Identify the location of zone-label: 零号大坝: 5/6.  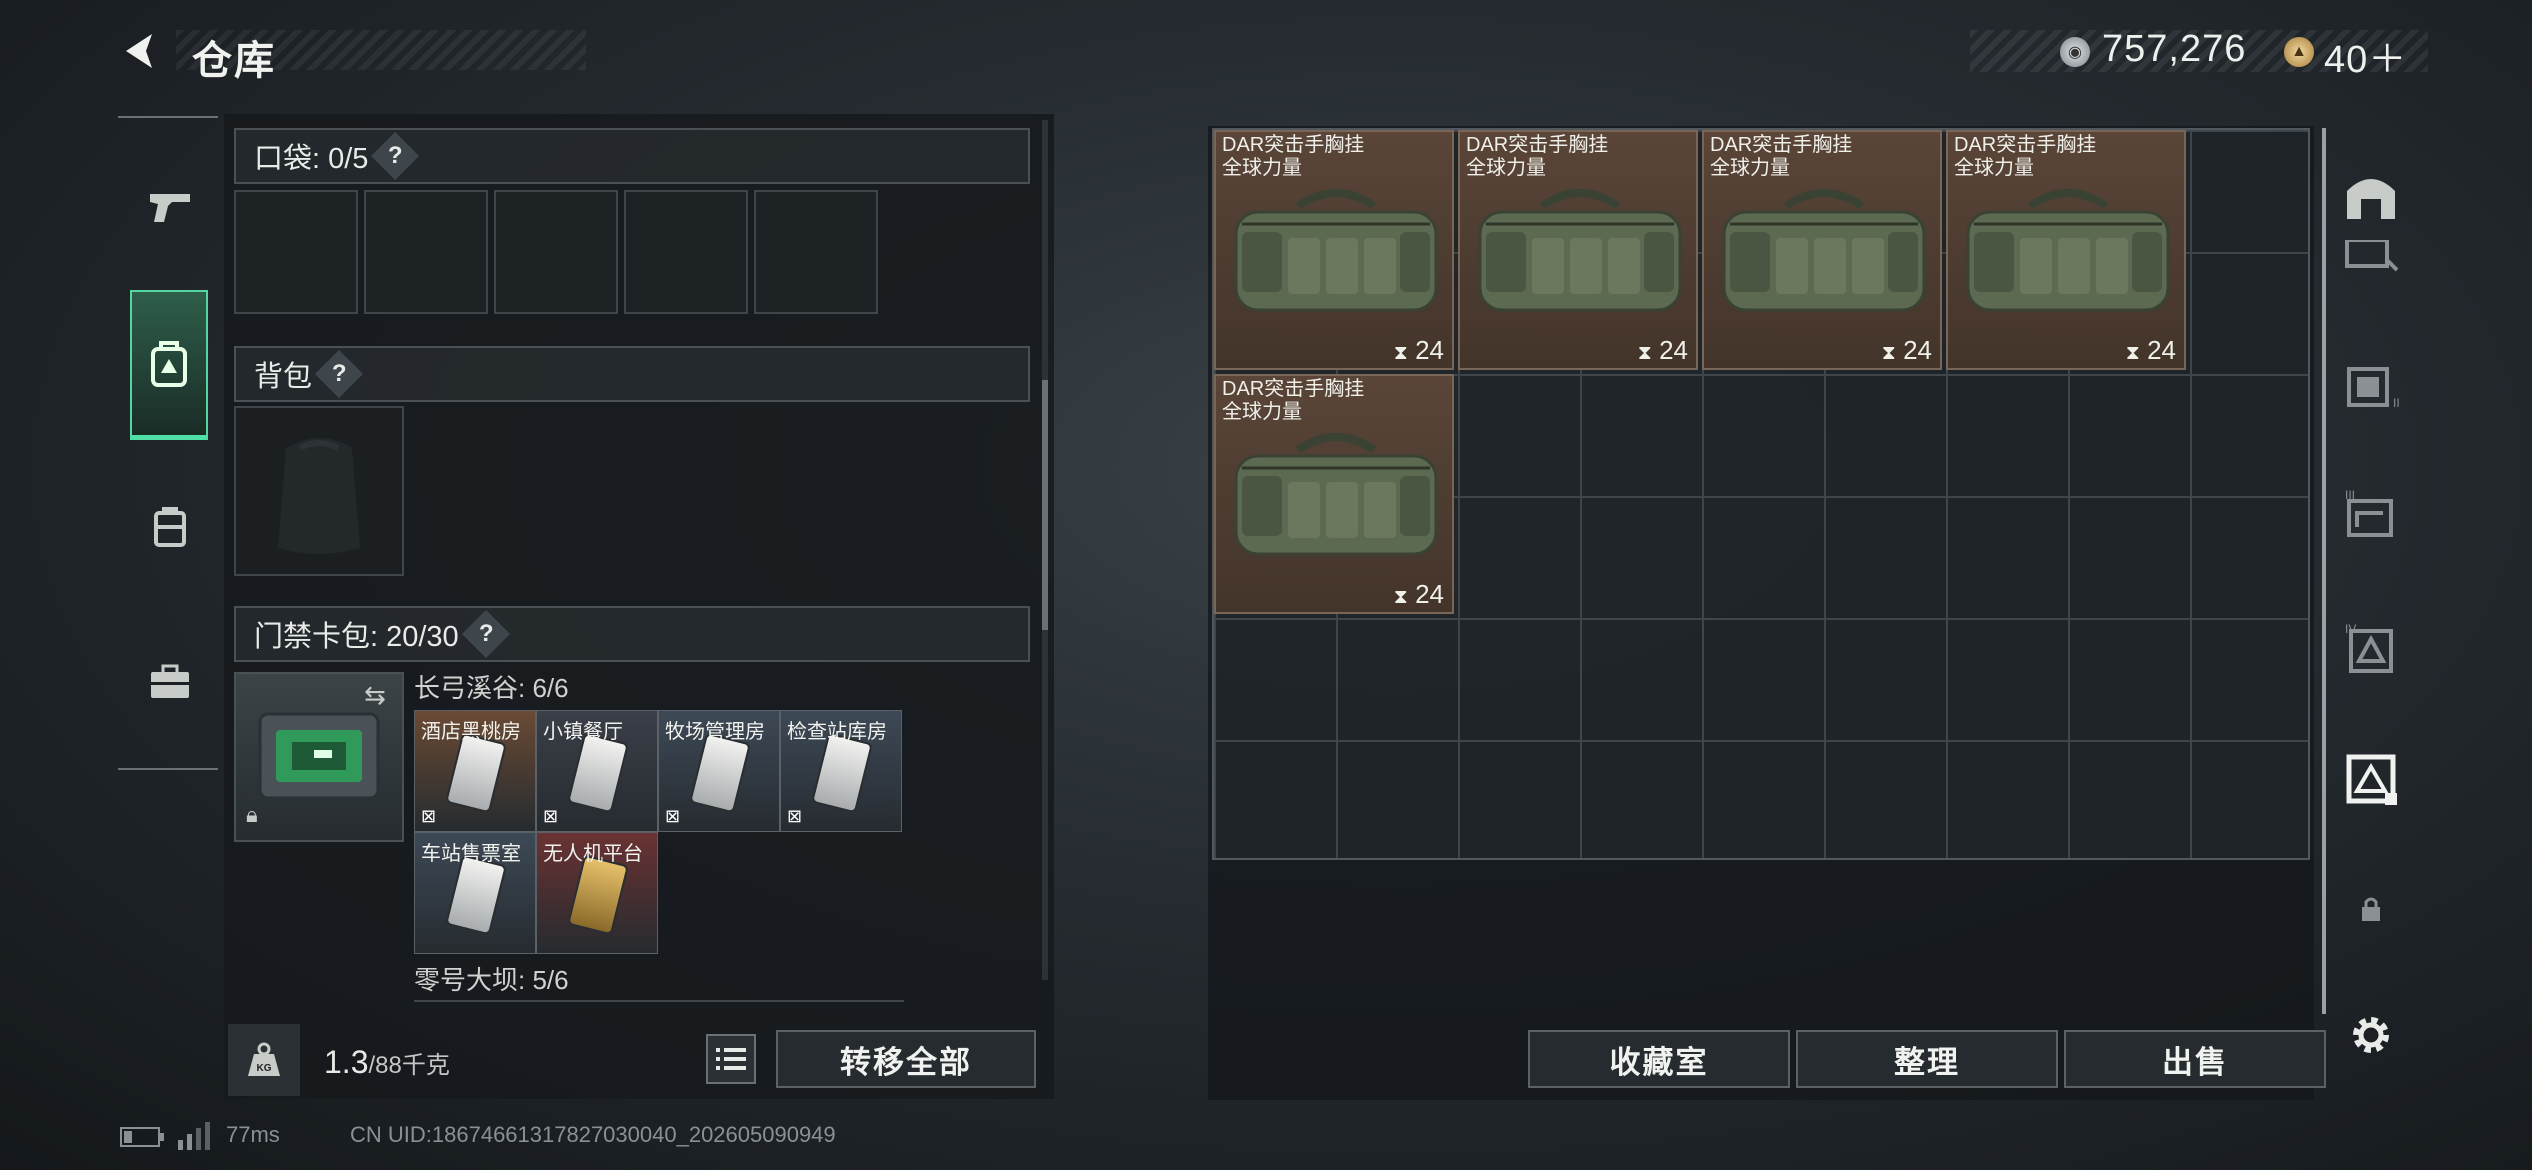
(491, 980).